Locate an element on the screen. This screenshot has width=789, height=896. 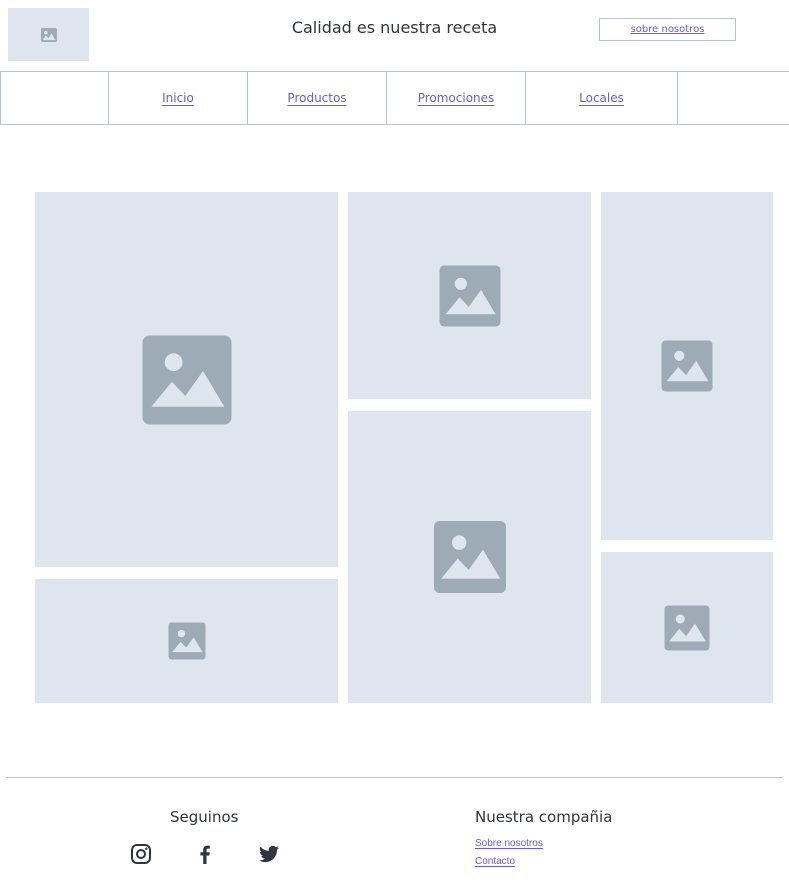
contact-link: Contacto is located at coordinates (495, 861).